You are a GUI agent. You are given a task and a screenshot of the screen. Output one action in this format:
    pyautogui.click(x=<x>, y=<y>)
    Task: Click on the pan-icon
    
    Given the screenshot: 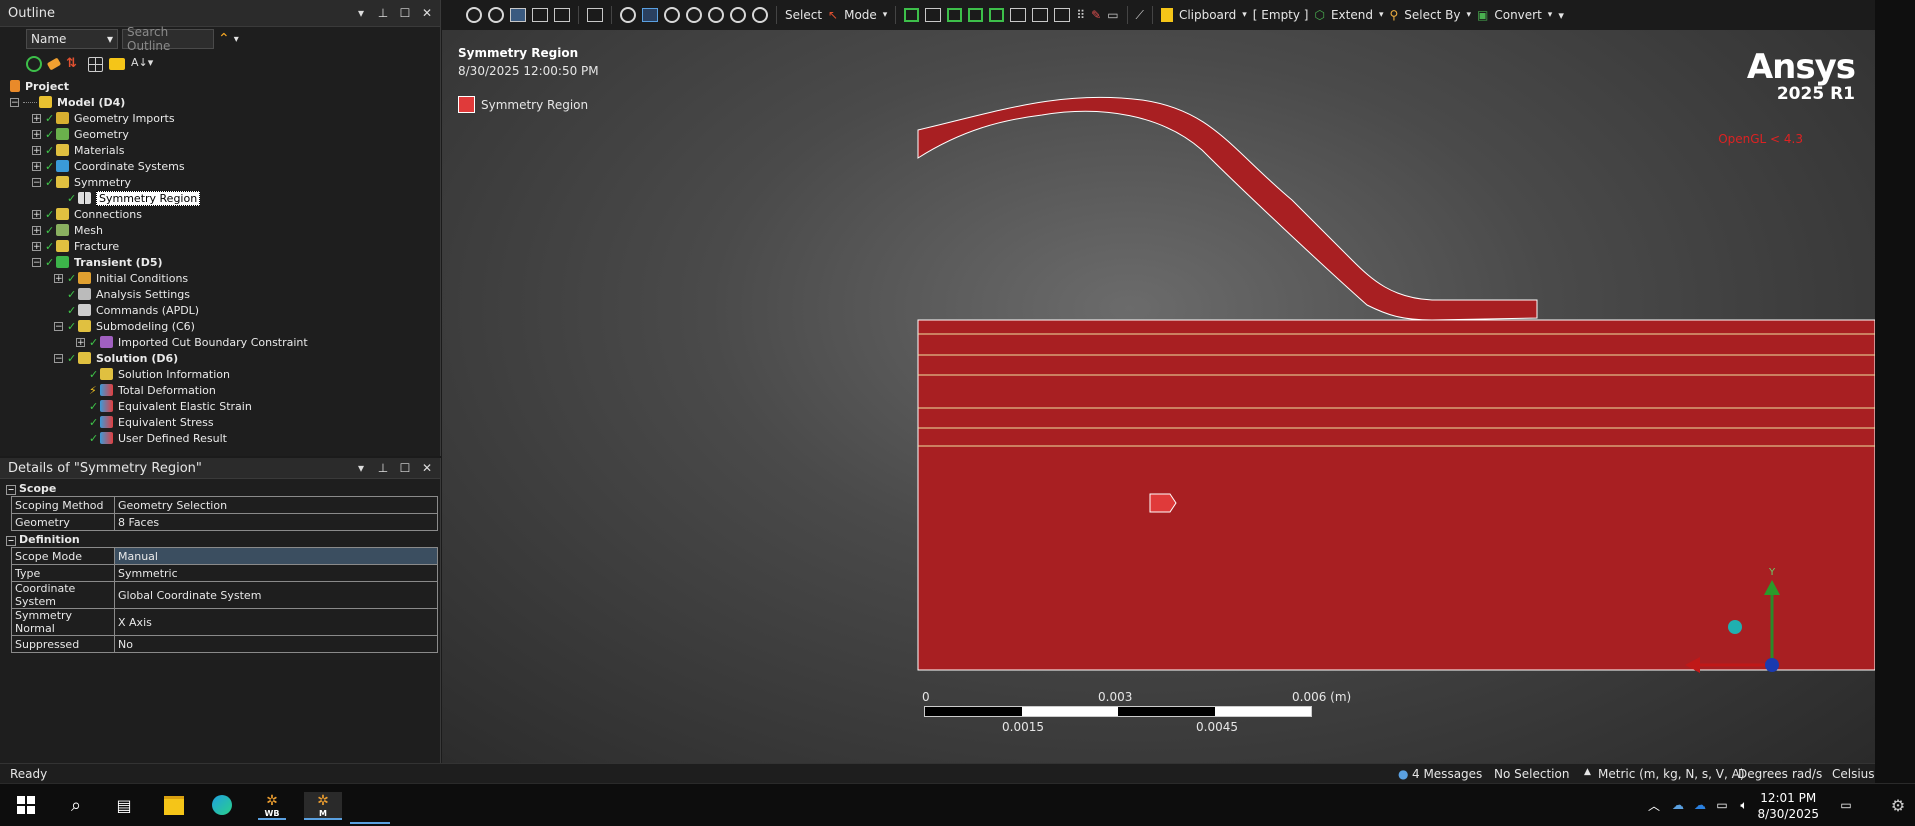 What is the action you would take?
    pyautogui.click(x=650, y=15)
    